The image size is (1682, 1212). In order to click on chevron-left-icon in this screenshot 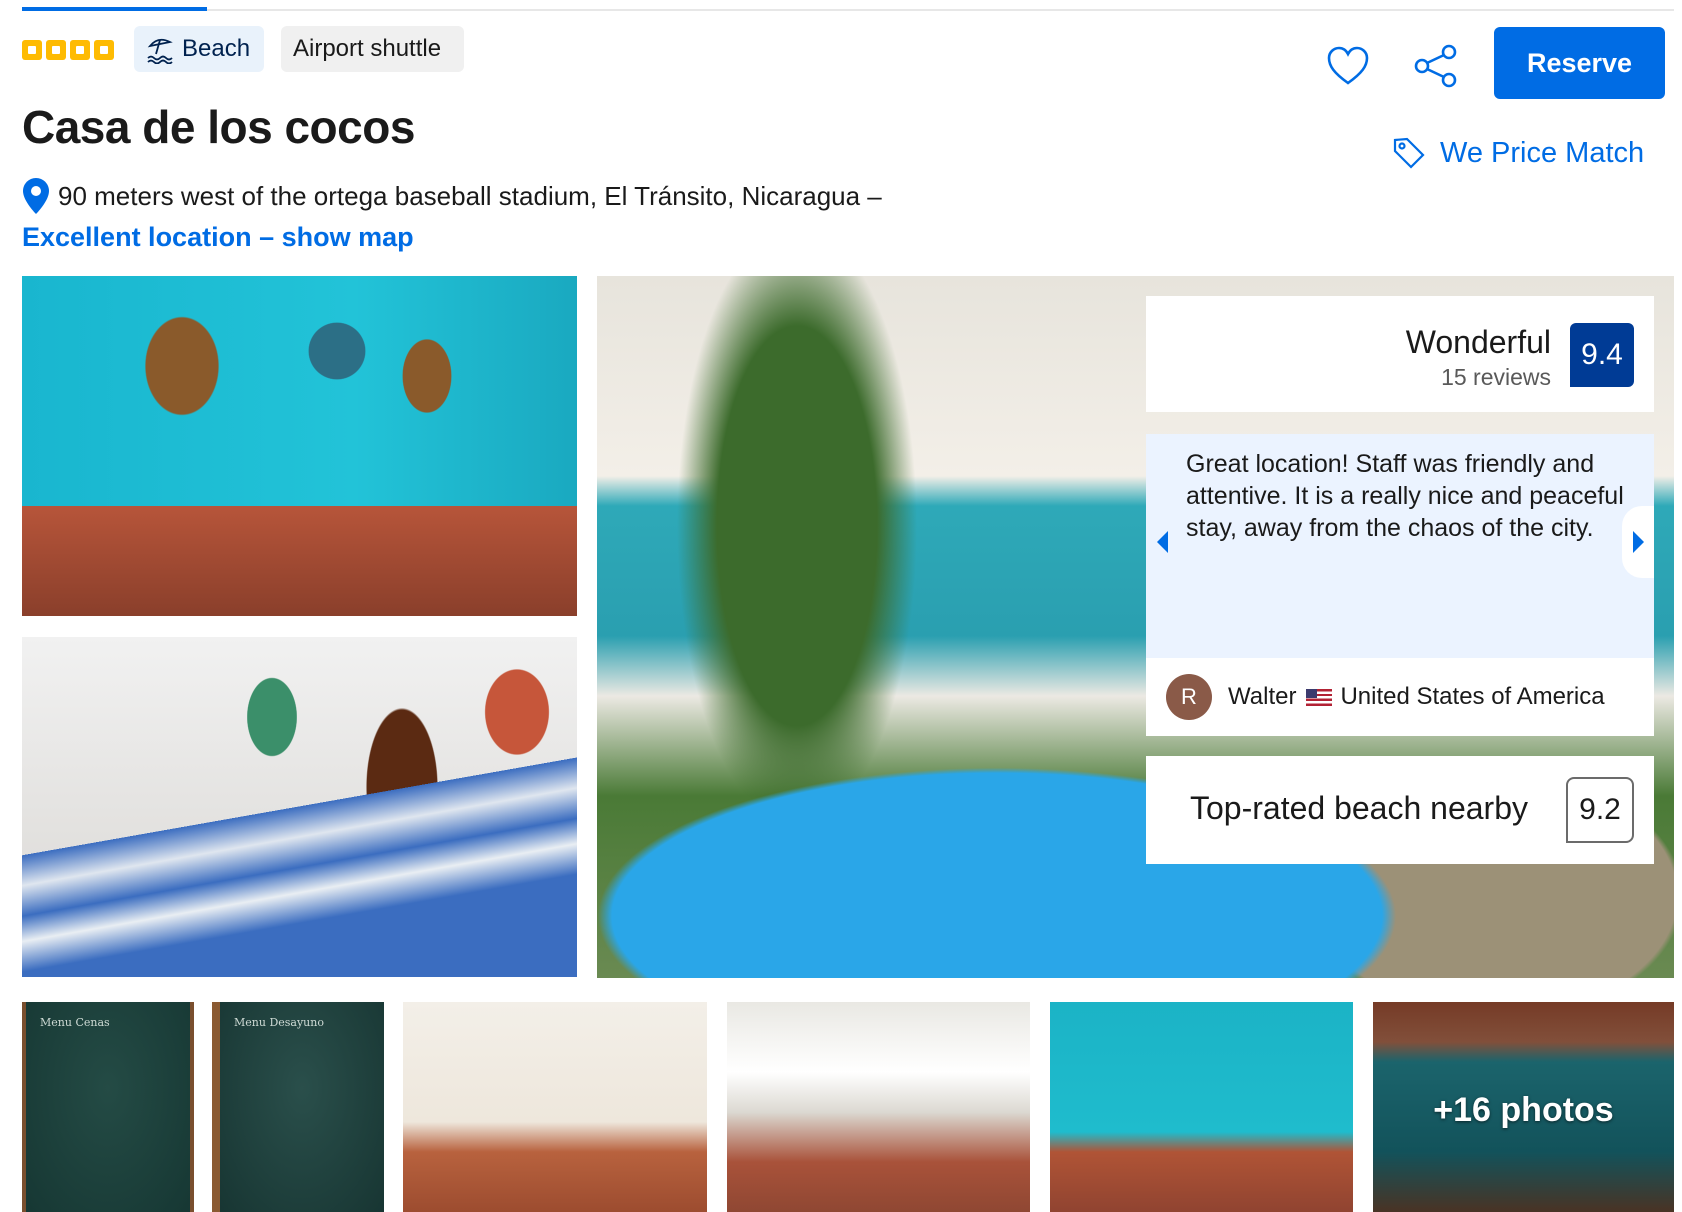, I will do `click(1162, 542)`.